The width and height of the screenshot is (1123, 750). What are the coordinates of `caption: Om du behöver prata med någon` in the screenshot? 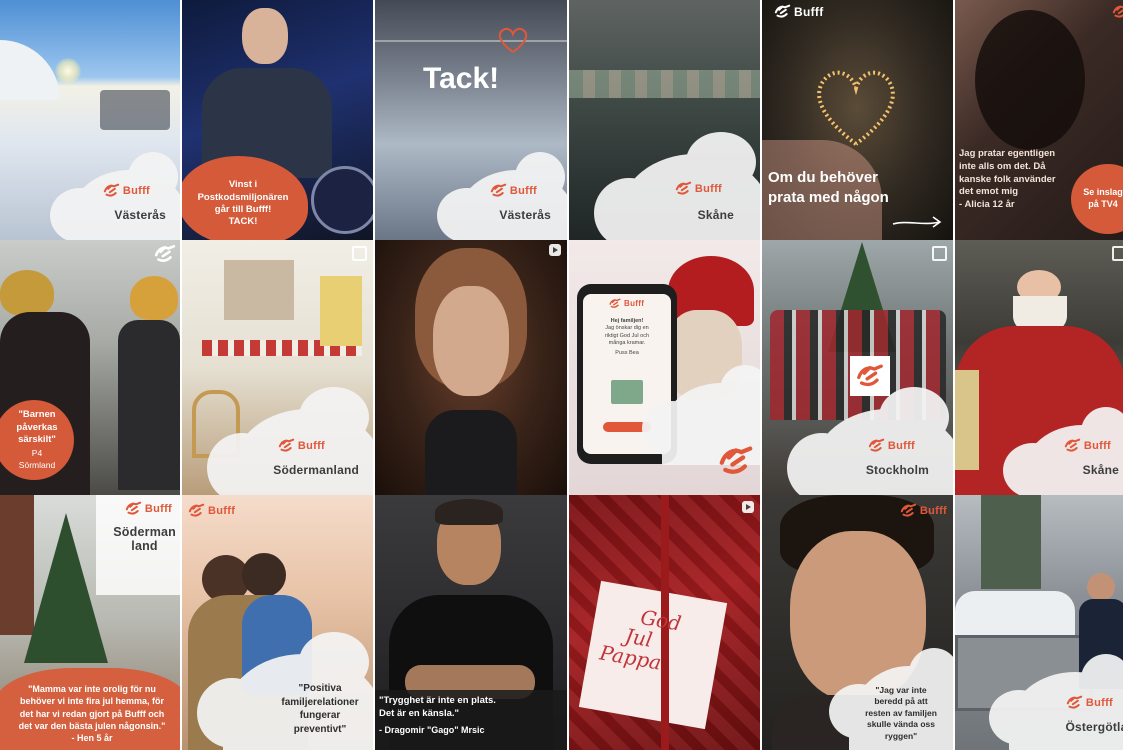 It's located at (828, 188).